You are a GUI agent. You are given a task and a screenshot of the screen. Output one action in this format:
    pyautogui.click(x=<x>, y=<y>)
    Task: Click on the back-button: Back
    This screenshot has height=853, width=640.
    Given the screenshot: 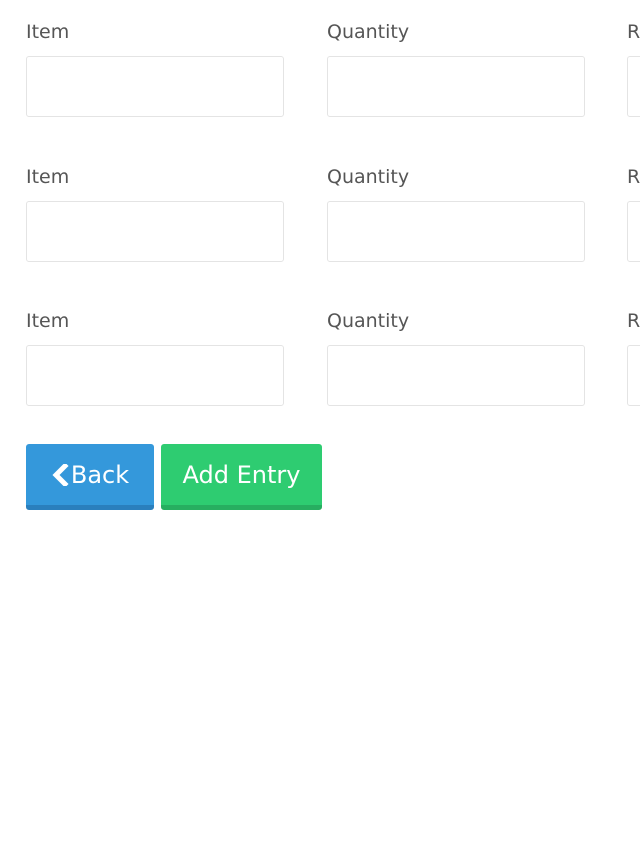 What is the action you would take?
    pyautogui.click(x=90, y=477)
    